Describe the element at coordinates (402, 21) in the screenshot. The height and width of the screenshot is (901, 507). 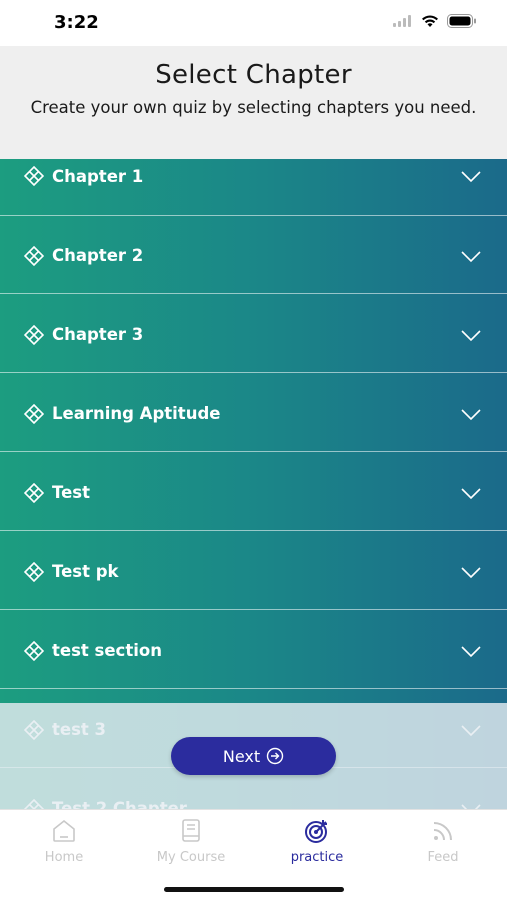
I see `signal-icon` at that location.